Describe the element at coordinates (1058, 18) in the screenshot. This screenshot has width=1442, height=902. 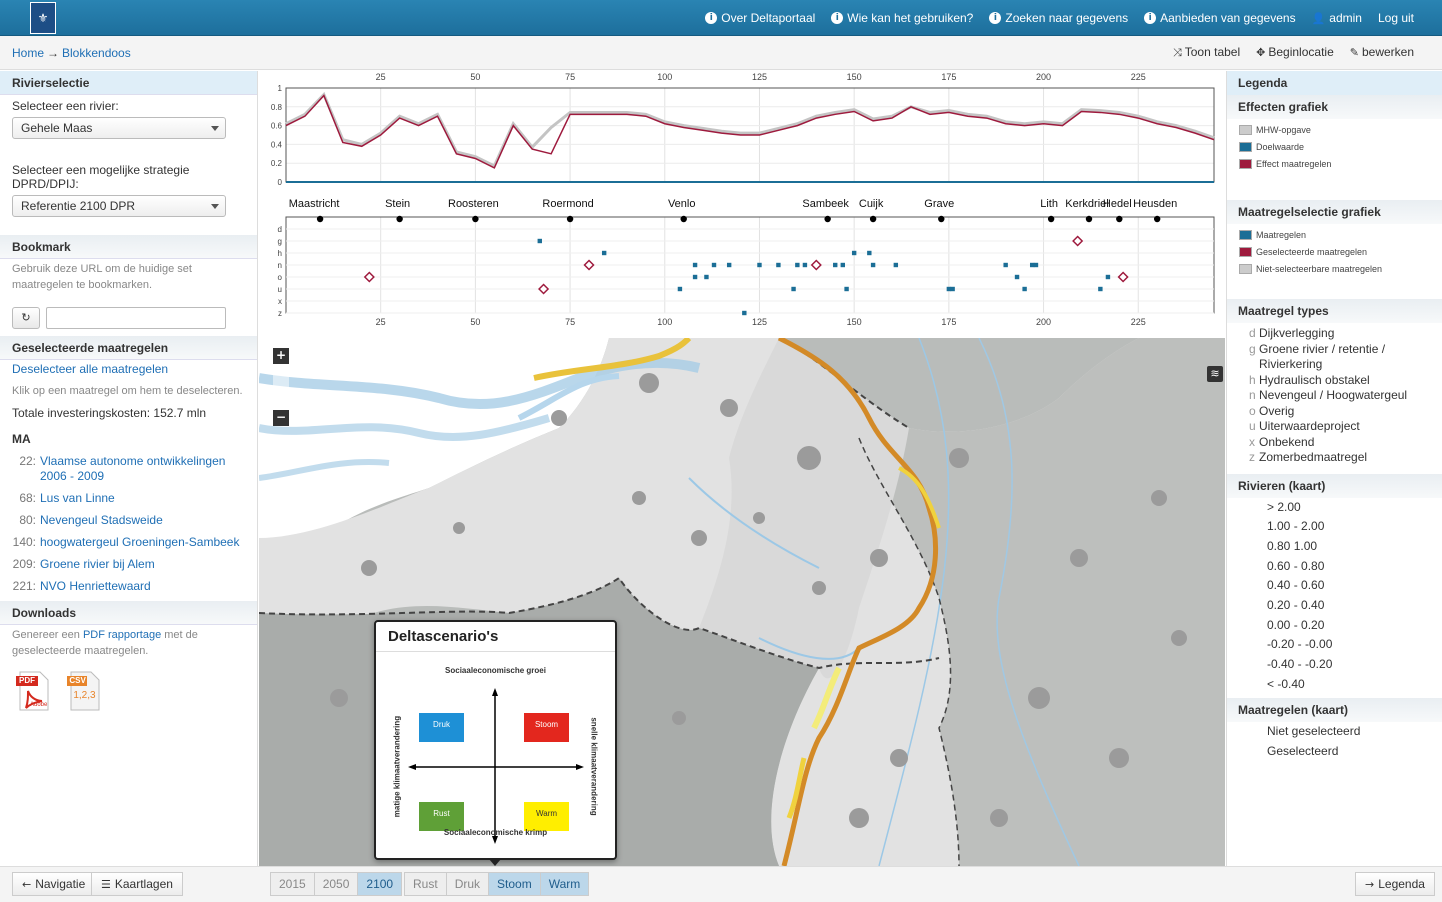
I see `nav-link-zoeken-naar-gegevens: i Zoeken naar gegevens` at that location.